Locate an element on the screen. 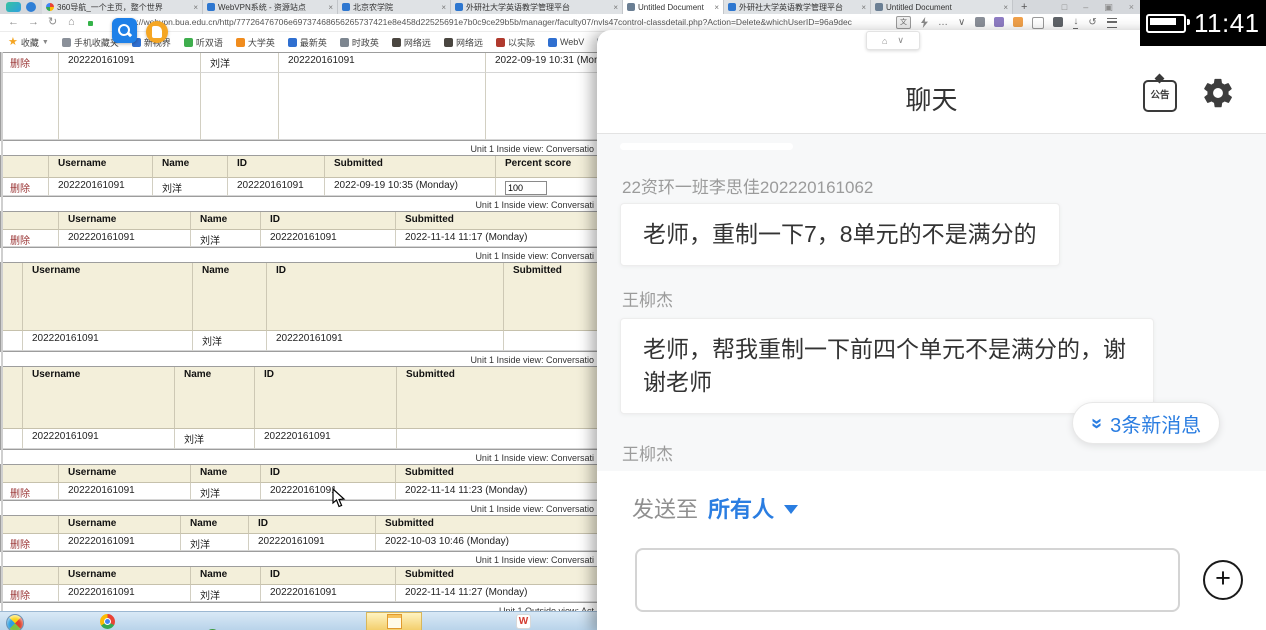 This screenshot has width=1266, height=630. window-control-icon: ▣ is located at coordinates (1108, 7).